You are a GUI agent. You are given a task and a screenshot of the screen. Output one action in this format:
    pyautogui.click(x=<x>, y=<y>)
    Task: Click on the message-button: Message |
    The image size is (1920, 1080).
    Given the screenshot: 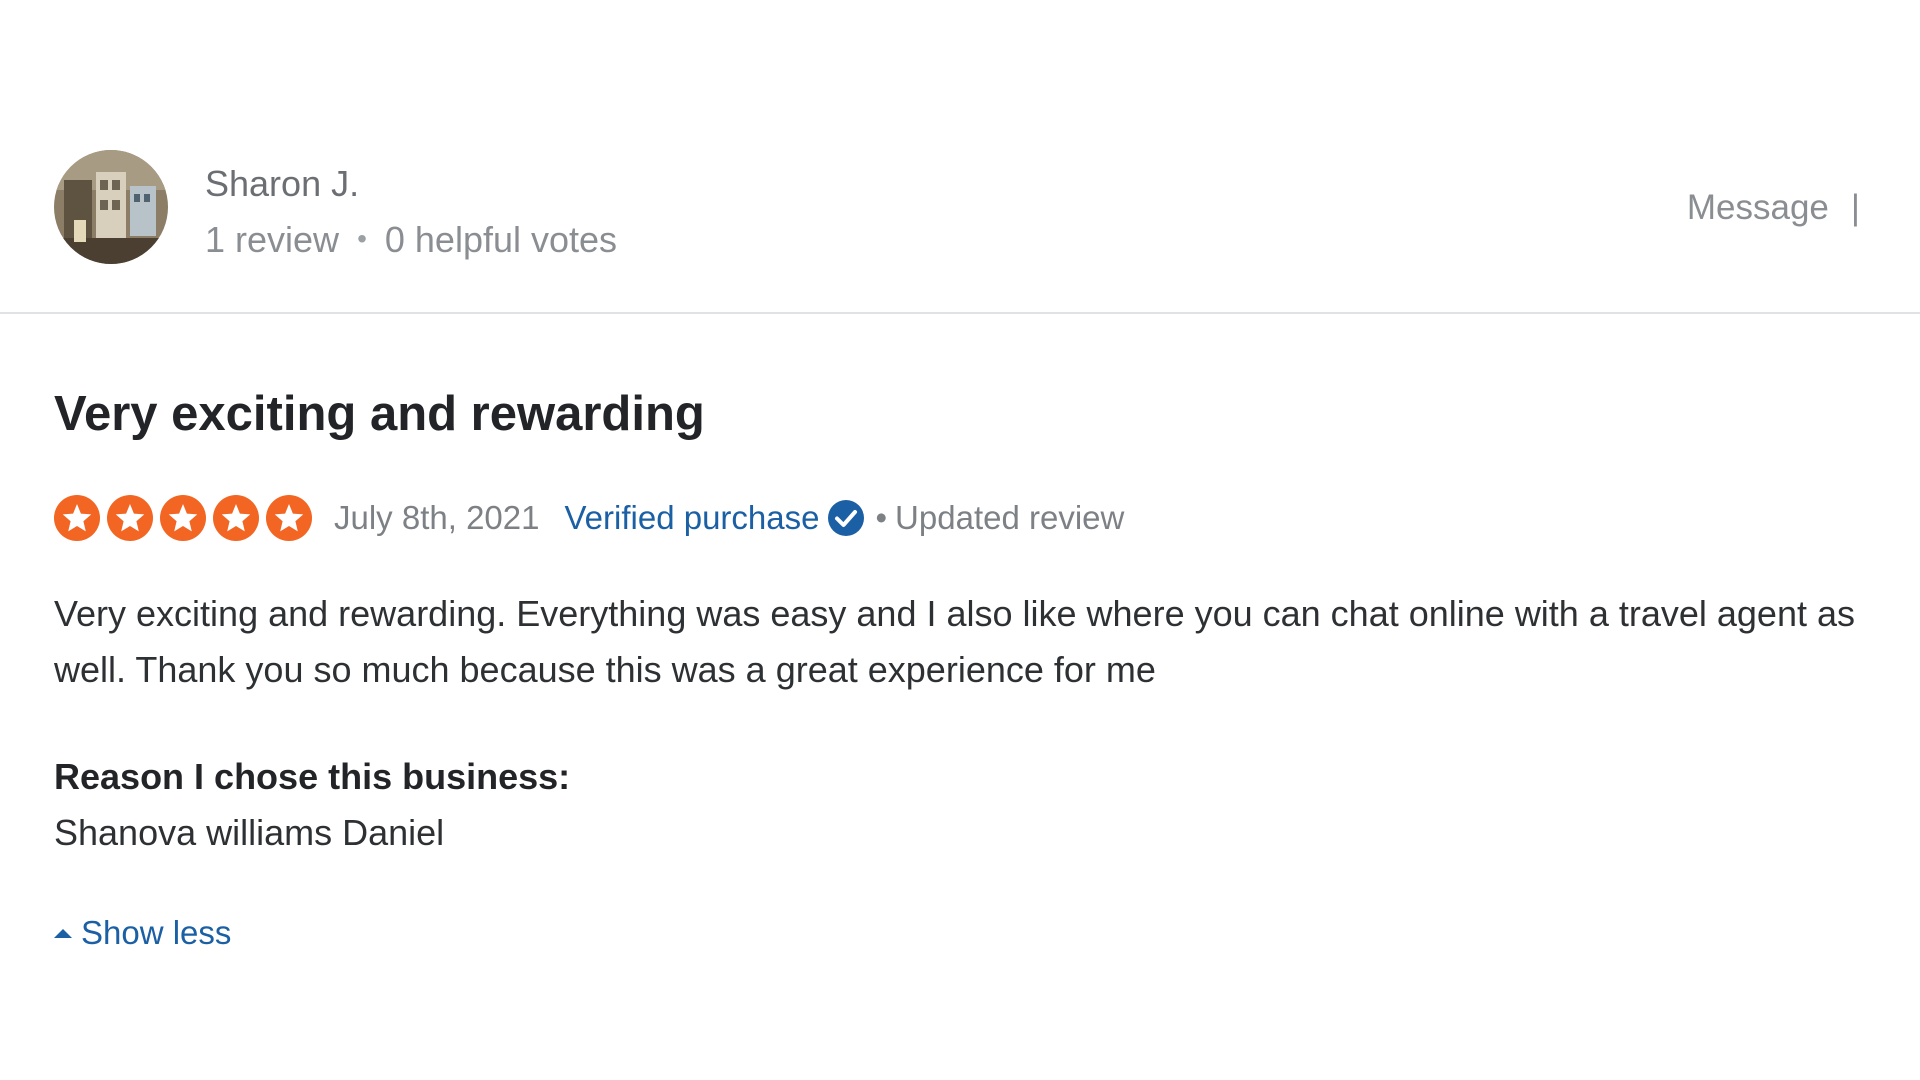 What is the action you would take?
    pyautogui.click(x=1773, y=208)
    